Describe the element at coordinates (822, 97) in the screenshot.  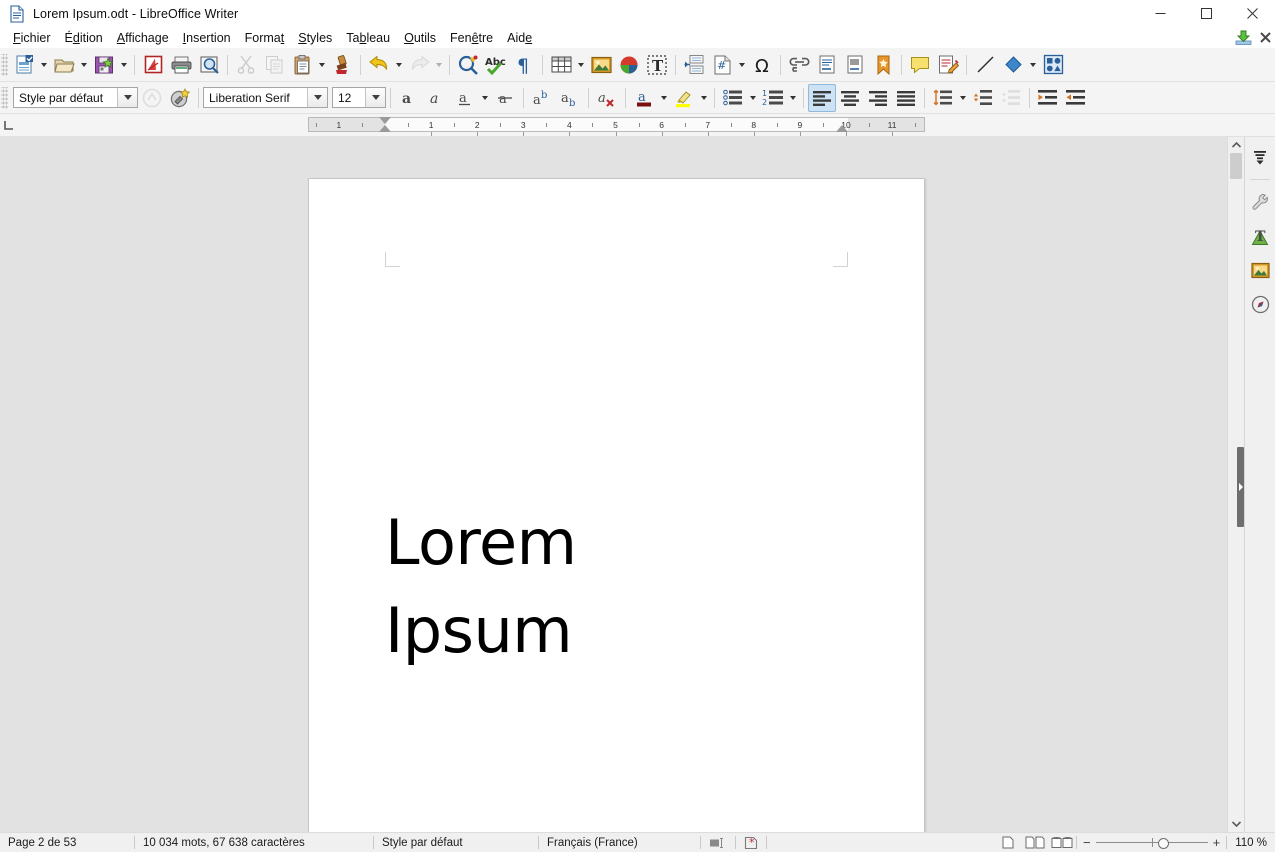
I see `align-left-button` at that location.